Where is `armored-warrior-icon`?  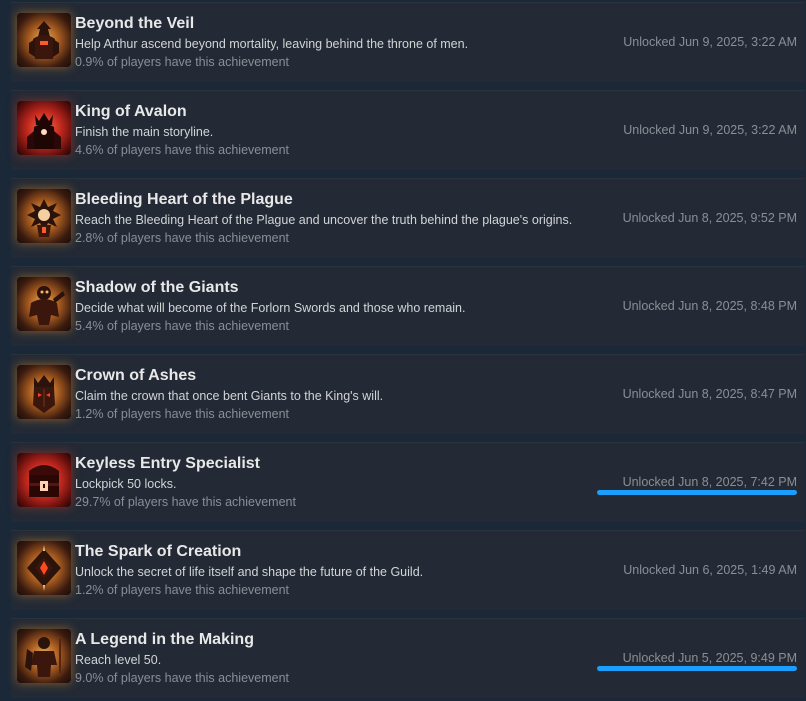 armored-warrior-icon is located at coordinates (44, 656).